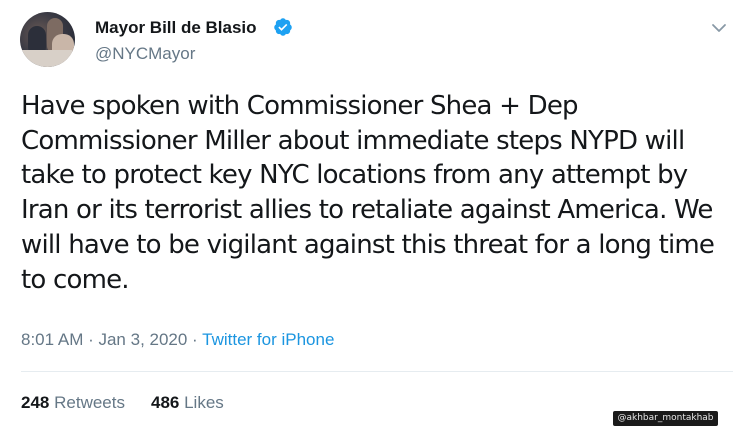 The height and width of the screenshot is (437, 753). I want to click on divider, so click(377, 371).